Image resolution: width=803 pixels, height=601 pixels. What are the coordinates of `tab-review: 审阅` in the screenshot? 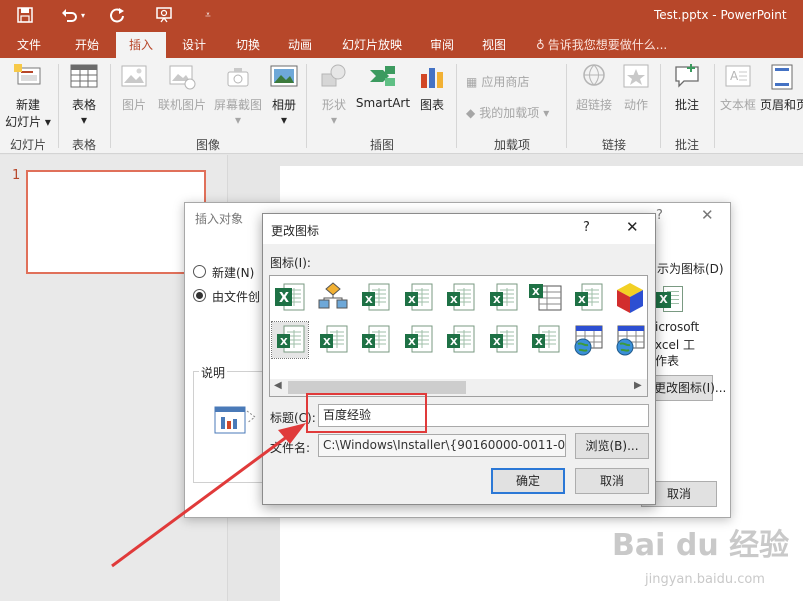 It's located at (442, 45).